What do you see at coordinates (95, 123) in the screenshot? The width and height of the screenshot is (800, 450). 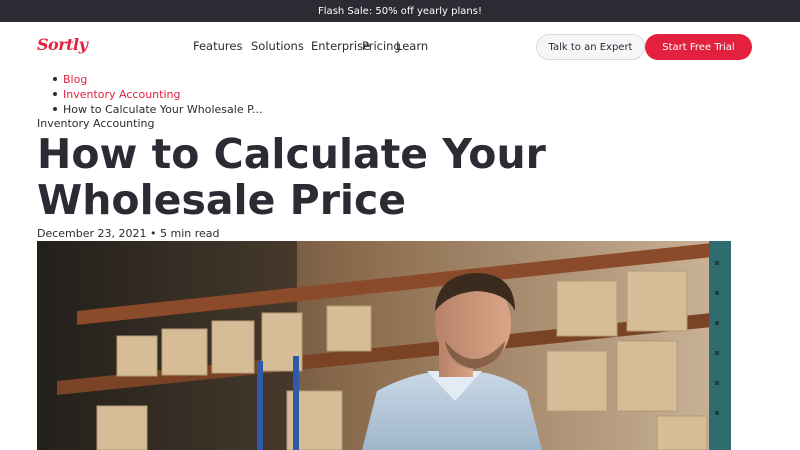 I see `article-category: Inventory Accounting` at bounding box center [95, 123].